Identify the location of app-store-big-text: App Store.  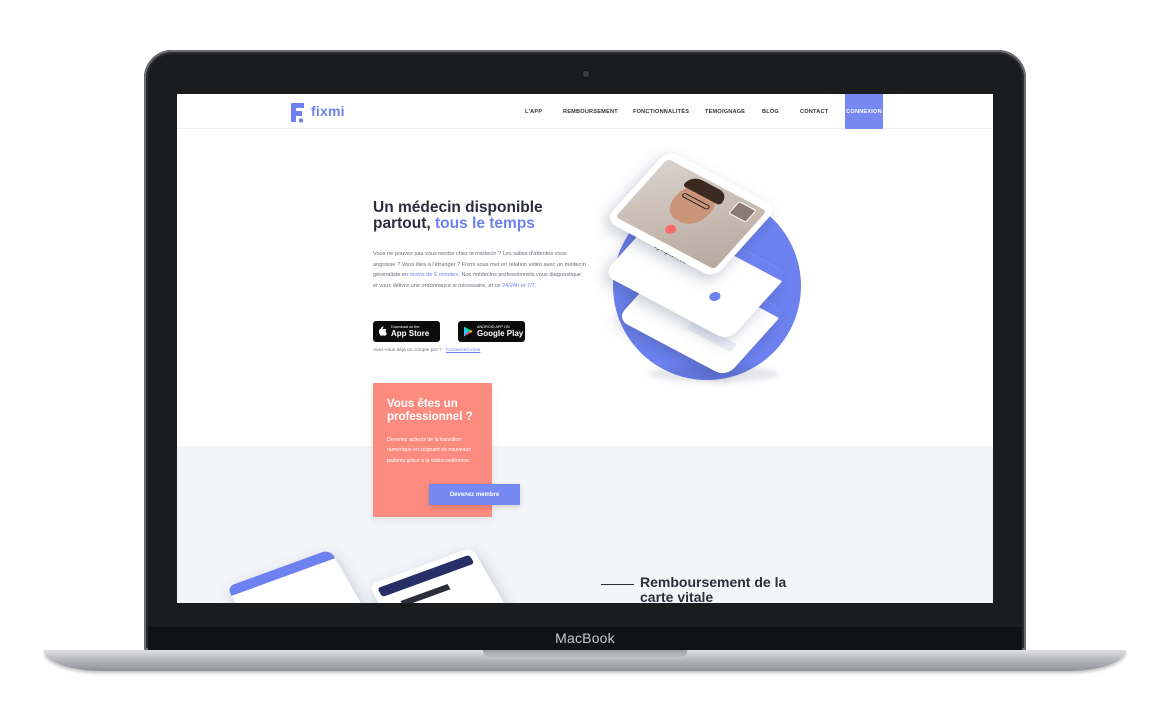
(410, 333).